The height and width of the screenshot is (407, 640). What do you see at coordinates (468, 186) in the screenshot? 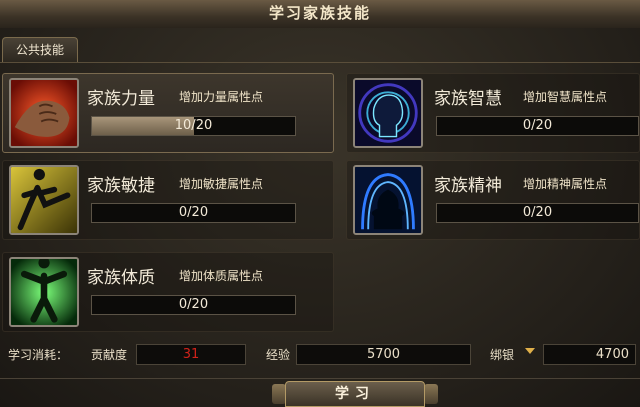
I see `skill-name: 家族精神` at bounding box center [468, 186].